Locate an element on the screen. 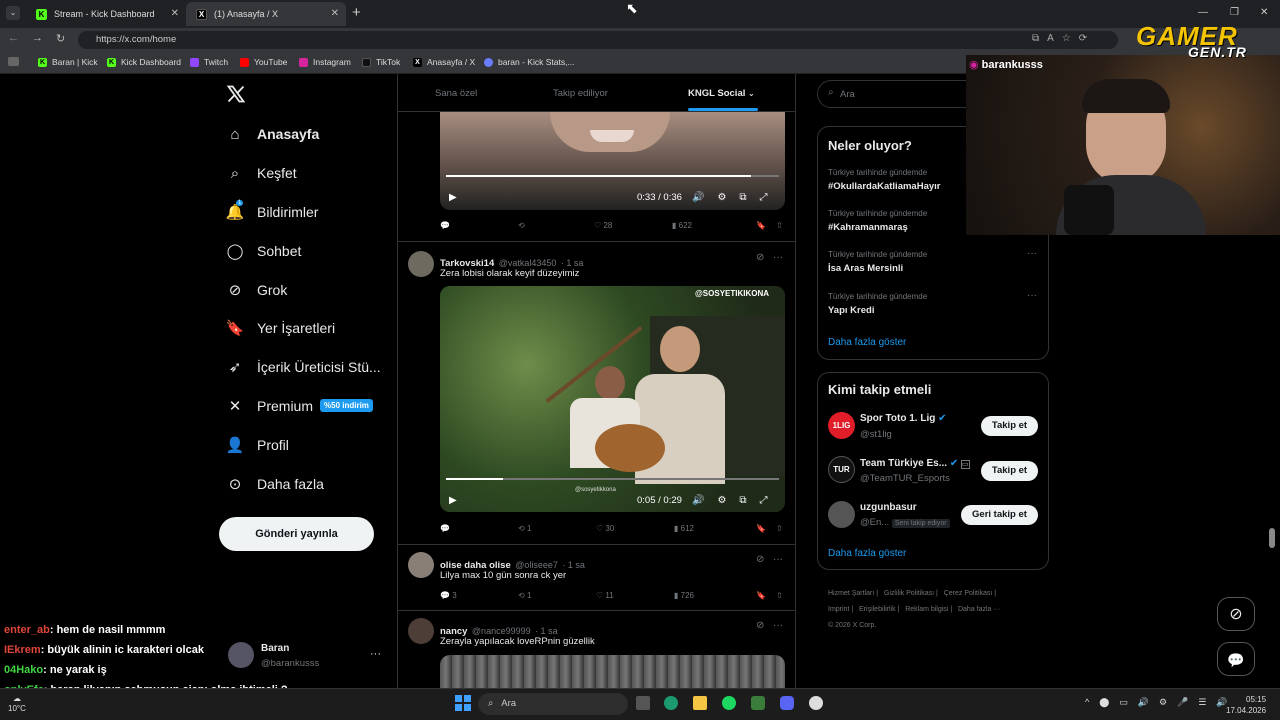  tab-list-button: ⌄ is located at coordinates (13, 13).